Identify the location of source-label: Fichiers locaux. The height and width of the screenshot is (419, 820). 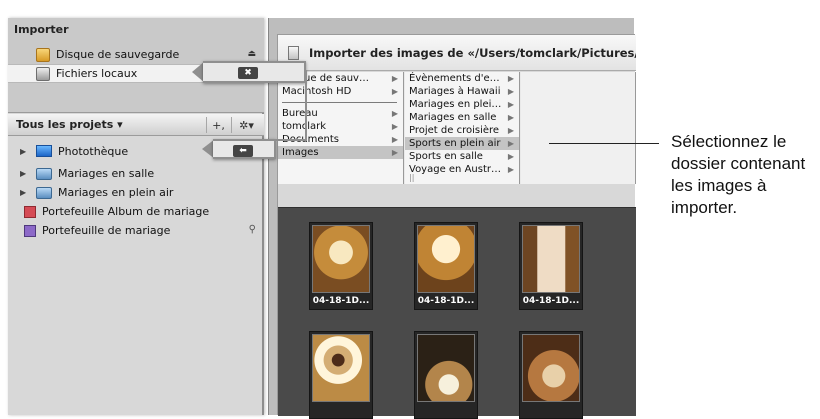
(97, 73).